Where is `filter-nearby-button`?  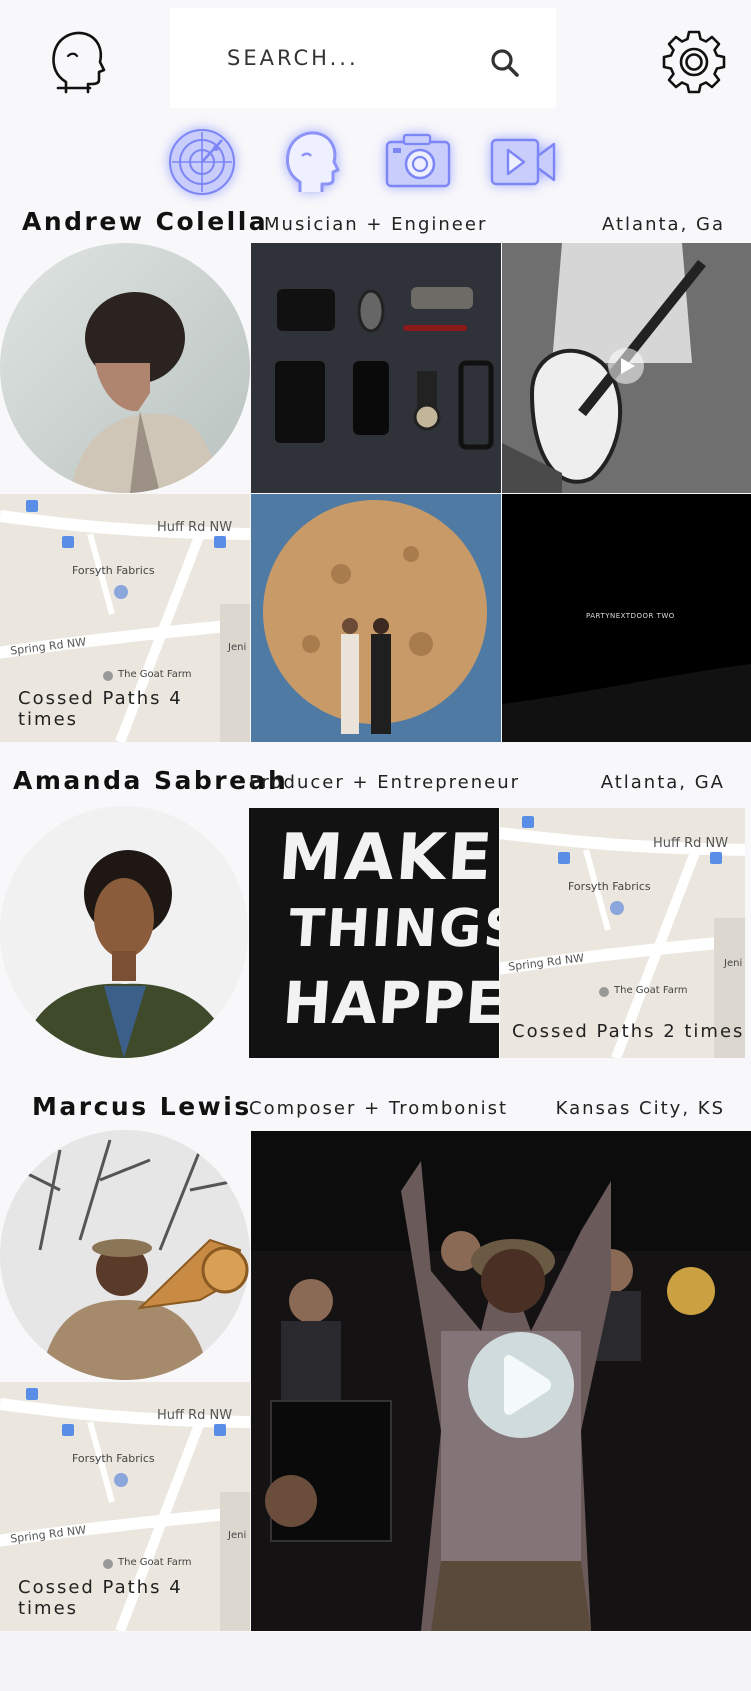 filter-nearby-button is located at coordinates (202, 162).